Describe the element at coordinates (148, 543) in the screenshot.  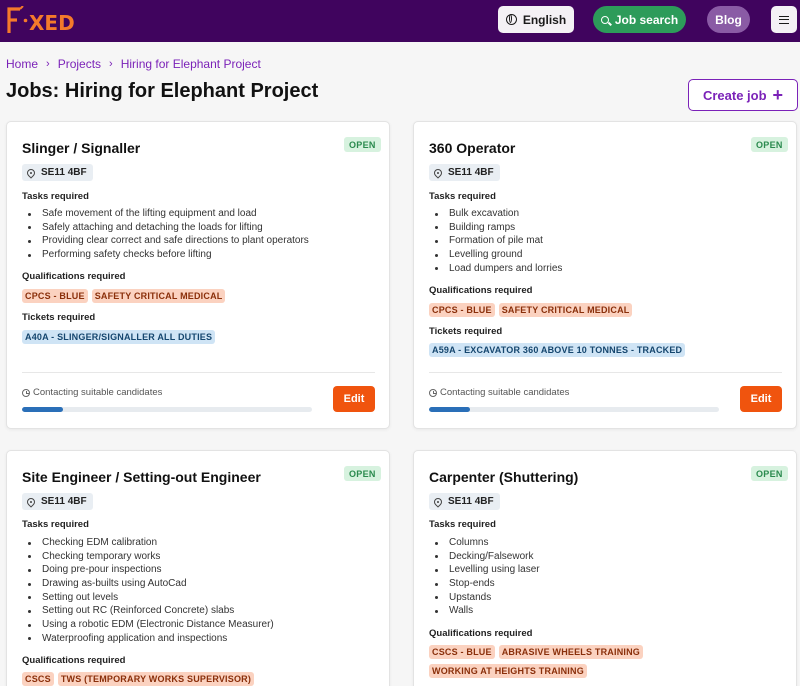
I see `task-item: Checking EDM calibration` at that location.